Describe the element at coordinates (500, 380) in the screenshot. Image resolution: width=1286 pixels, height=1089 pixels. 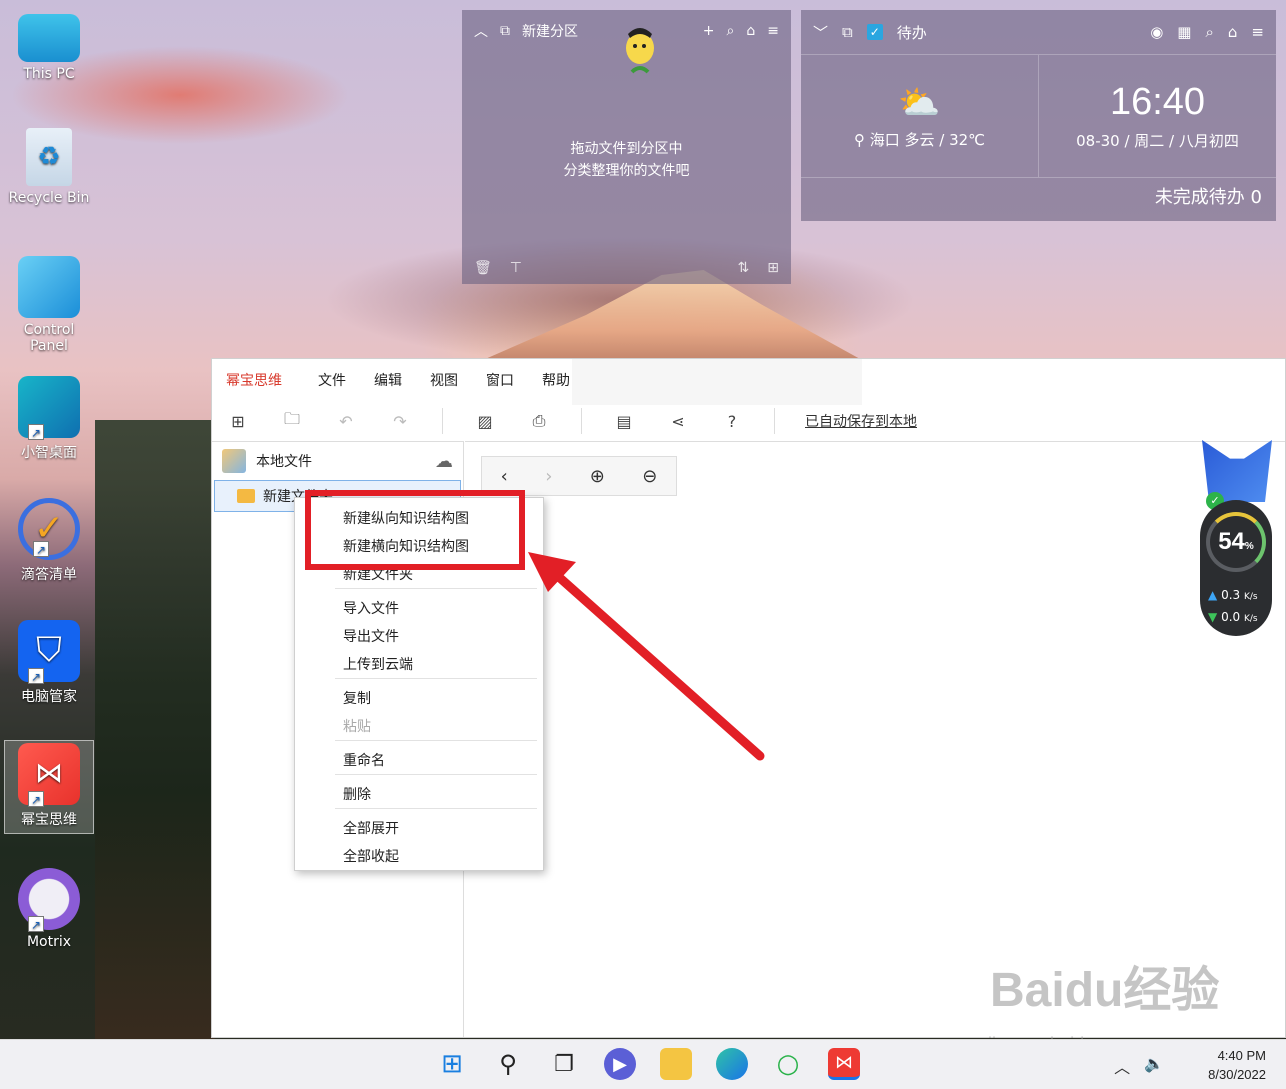
I see `menu-window: 窗口` at that location.